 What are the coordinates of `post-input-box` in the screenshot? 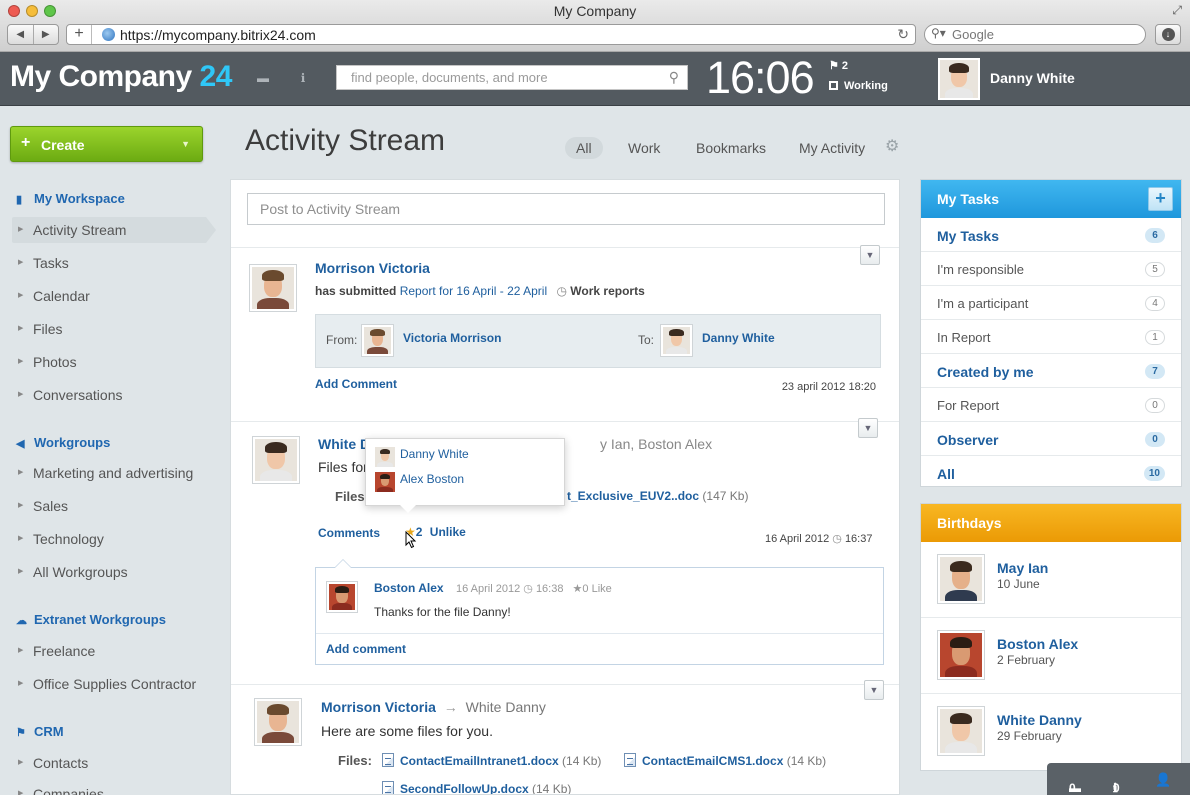 It's located at (566, 209).